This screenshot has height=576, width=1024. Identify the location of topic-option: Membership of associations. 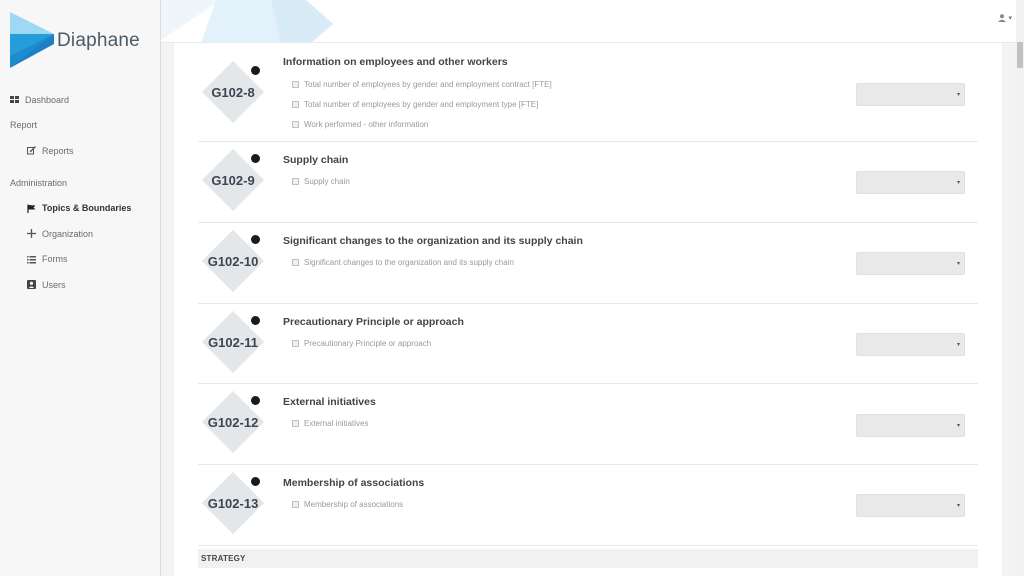
(347, 504).